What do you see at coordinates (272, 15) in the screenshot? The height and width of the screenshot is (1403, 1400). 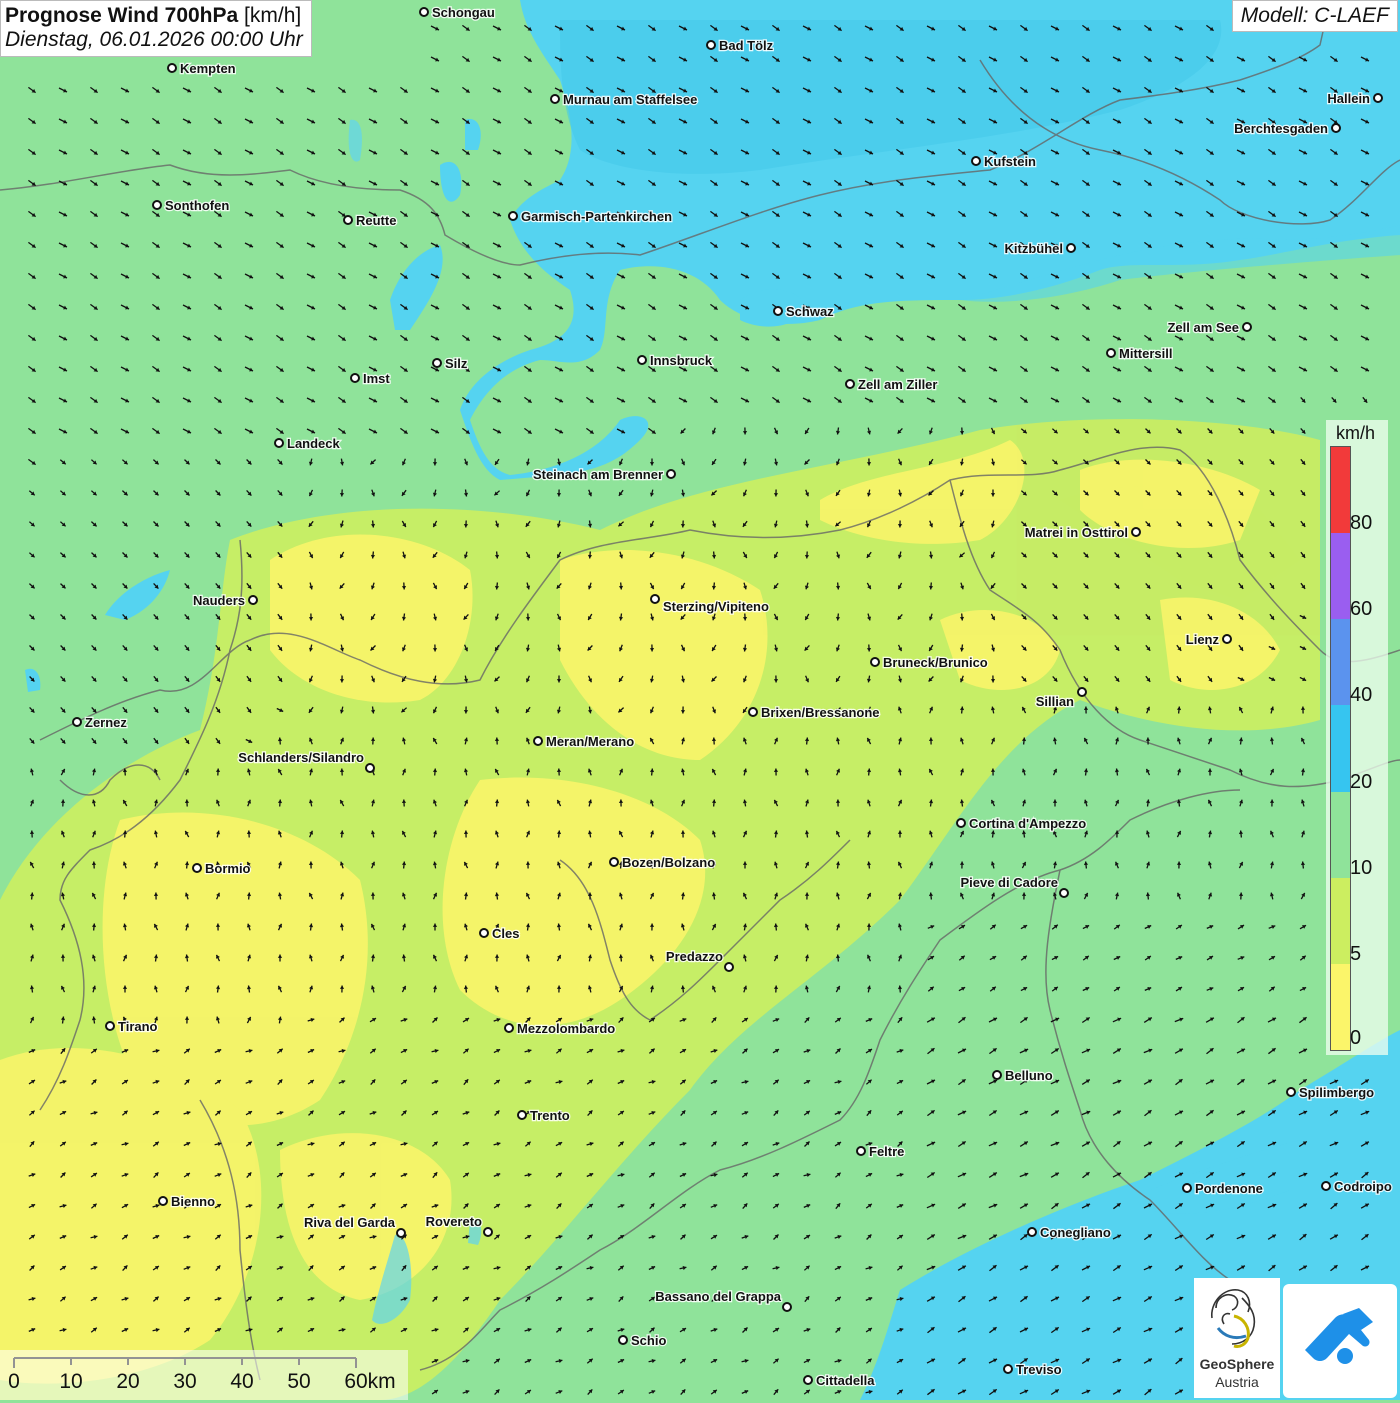 I see `map-title-unit: [km/h]` at bounding box center [272, 15].